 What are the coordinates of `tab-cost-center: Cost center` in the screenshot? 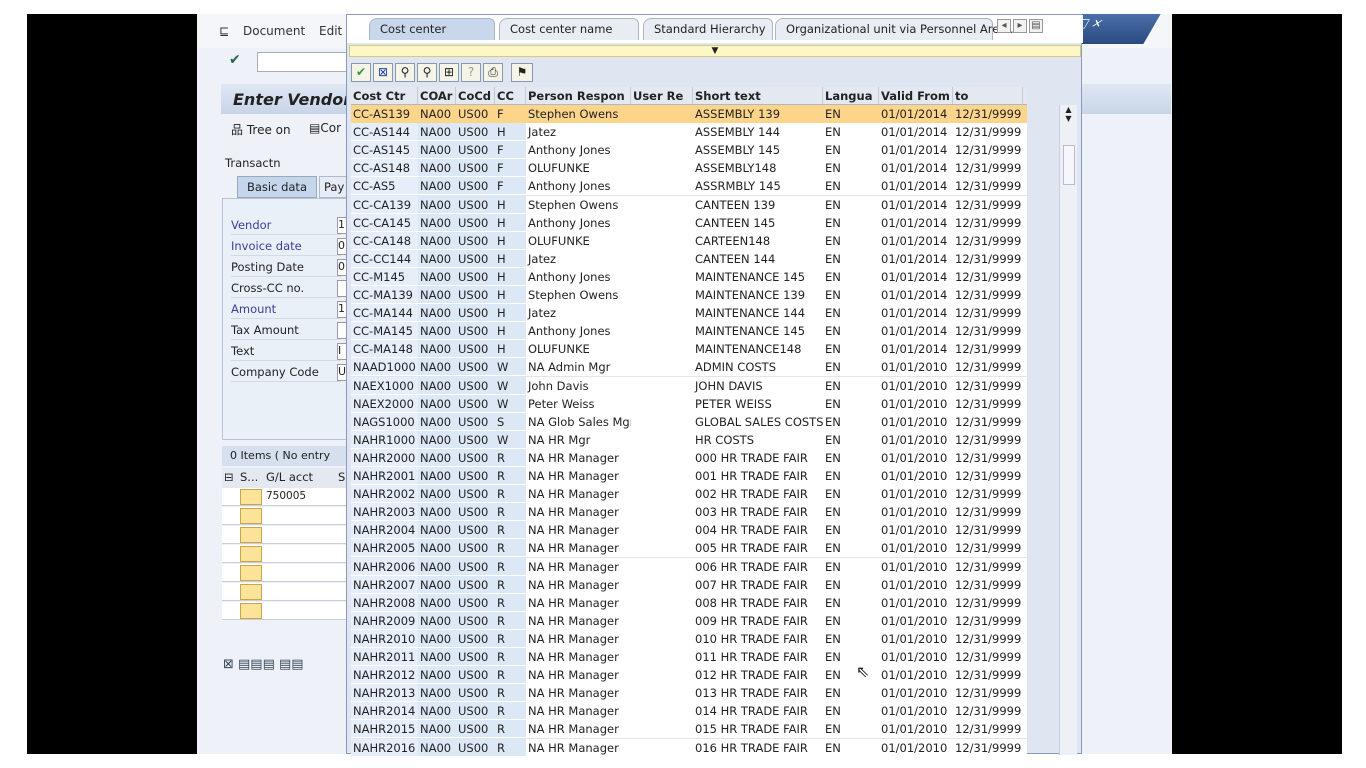 It's located at (432, 29).